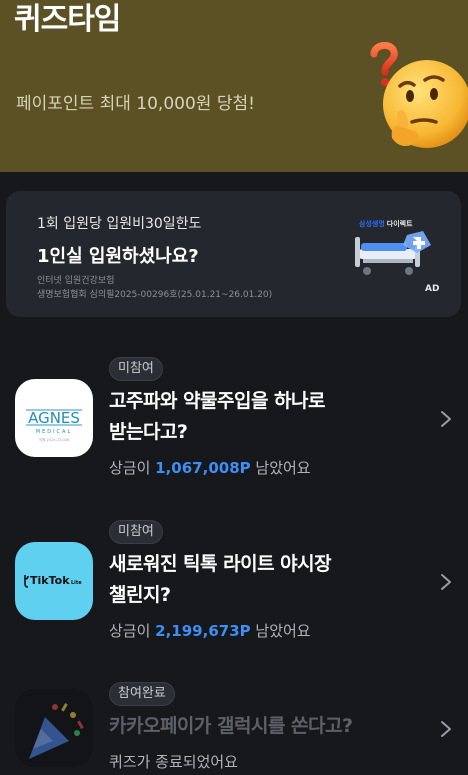 The image size is (468, 775). I want to click on agnes-logo-text: AGNES, so click(54, 418).